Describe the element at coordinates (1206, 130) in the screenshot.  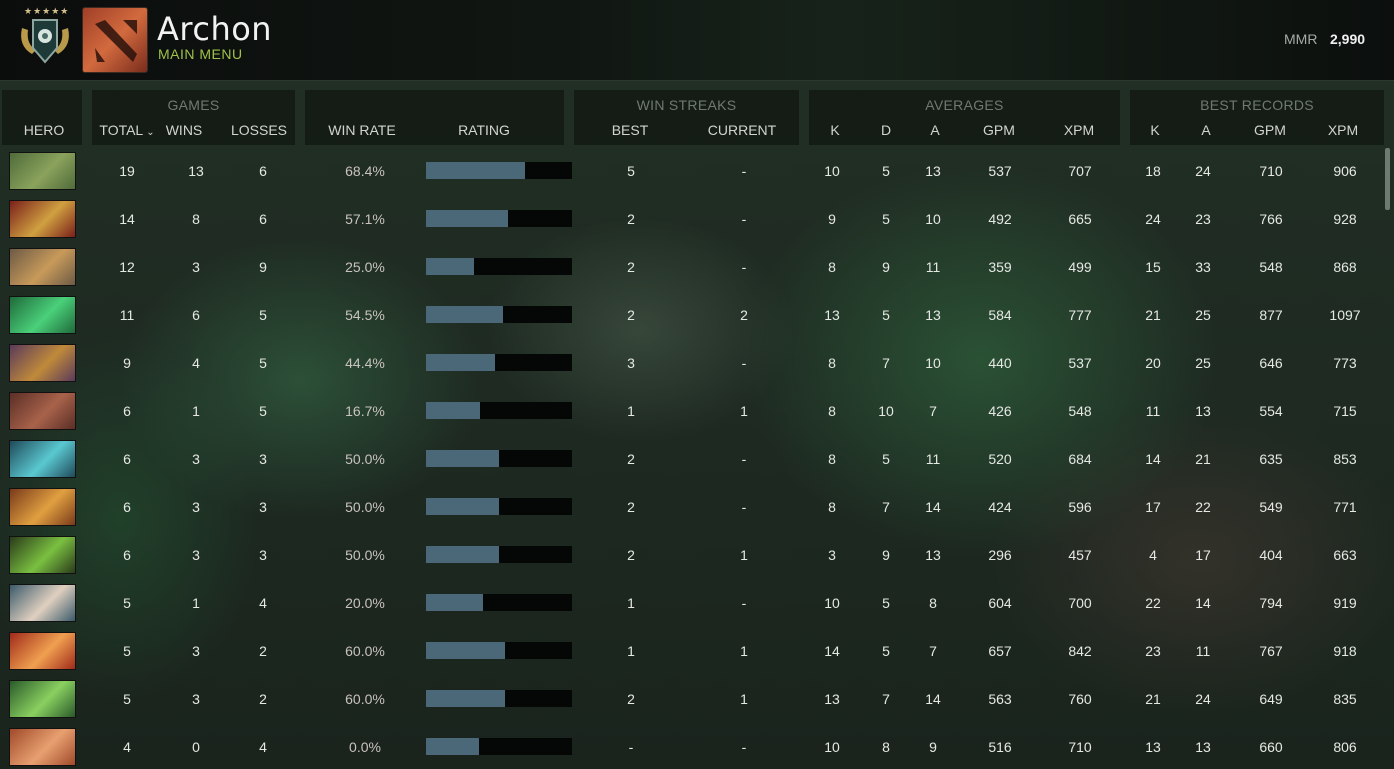
I see `col-best-a: A` at that location.